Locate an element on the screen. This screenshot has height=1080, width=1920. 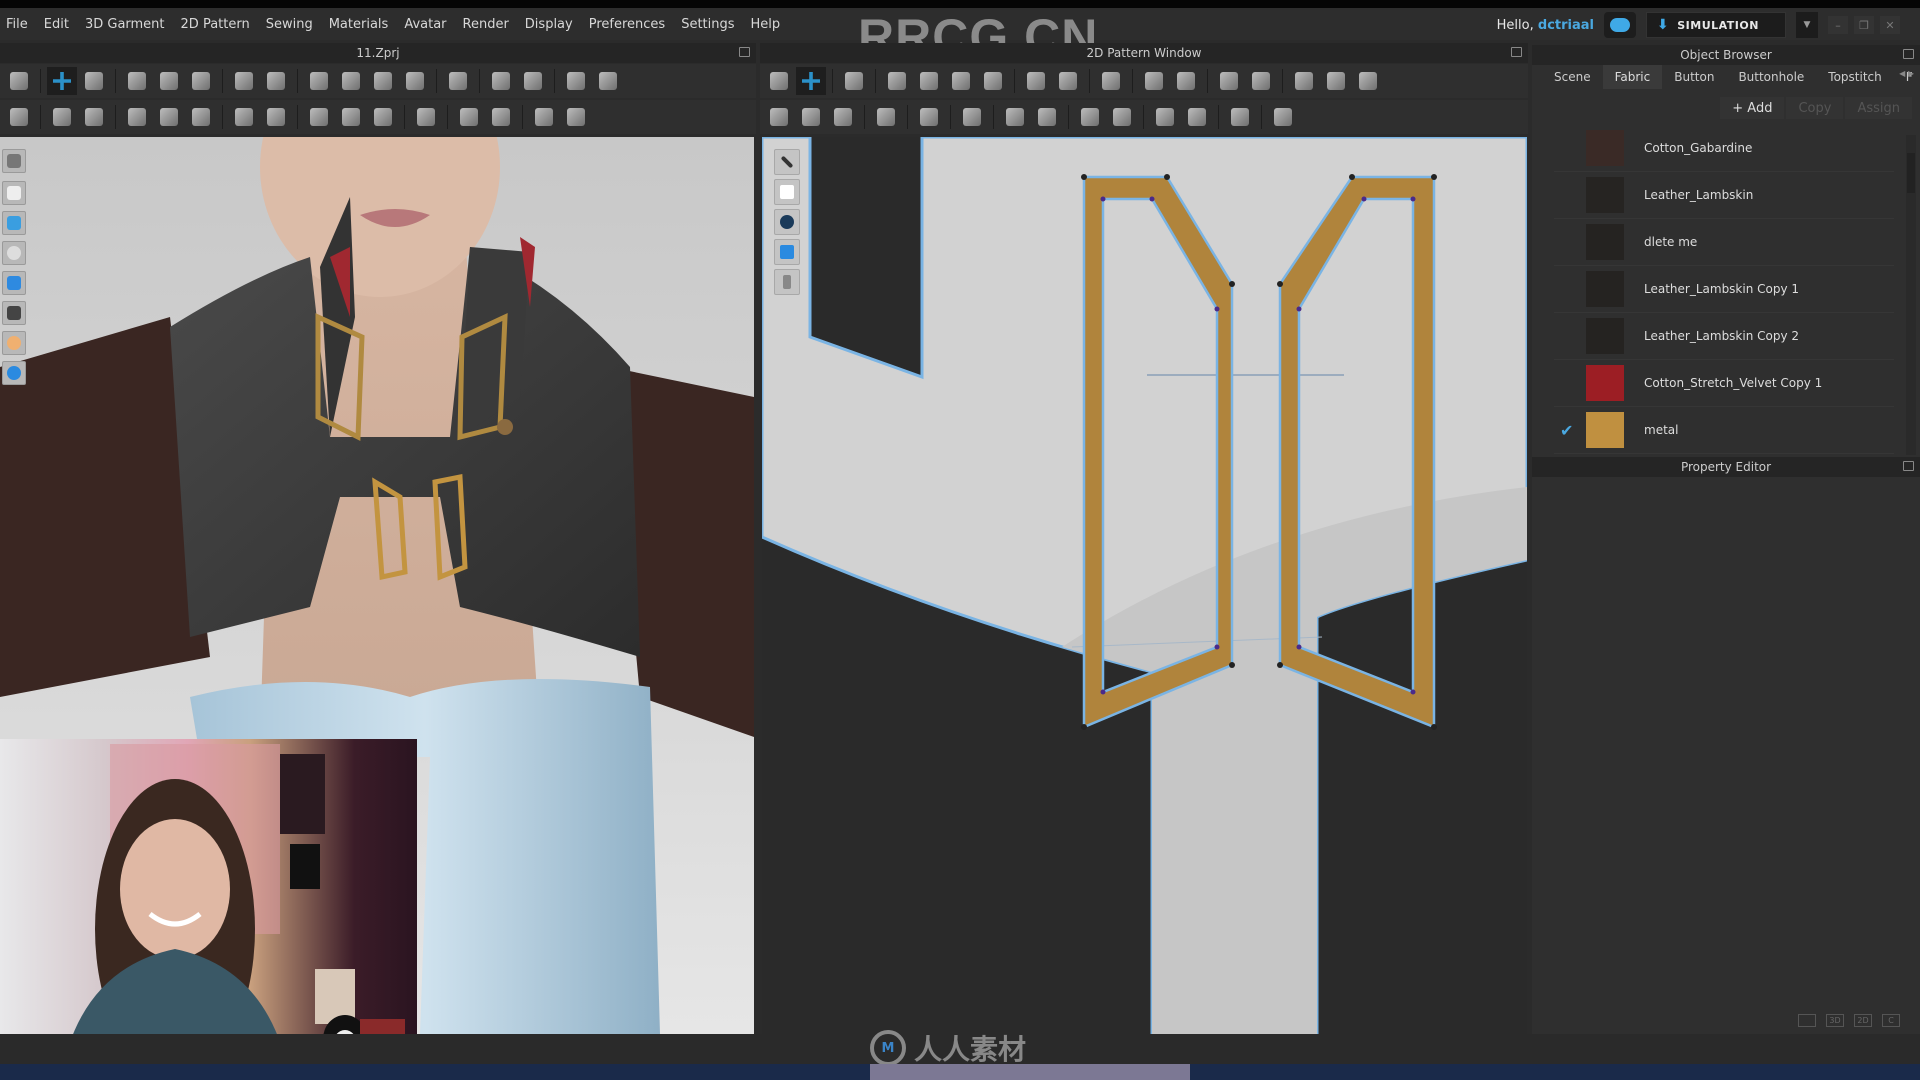
tab-scene: Scene is located at coordinates (1572, 77).